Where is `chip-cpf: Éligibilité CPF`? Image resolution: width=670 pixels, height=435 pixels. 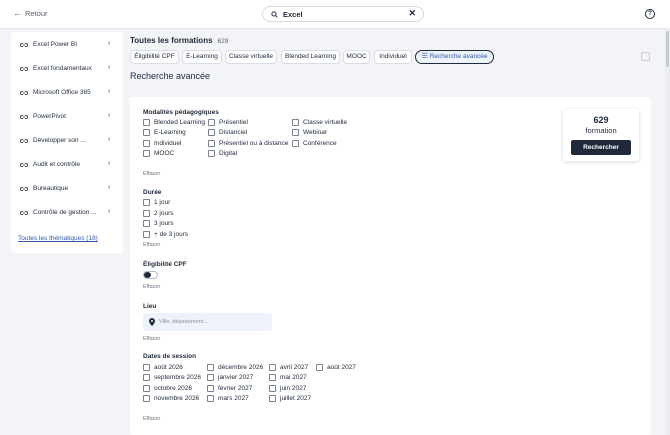
chip-cpf: Éligibilité CPF is located at coordinates (154, 57).